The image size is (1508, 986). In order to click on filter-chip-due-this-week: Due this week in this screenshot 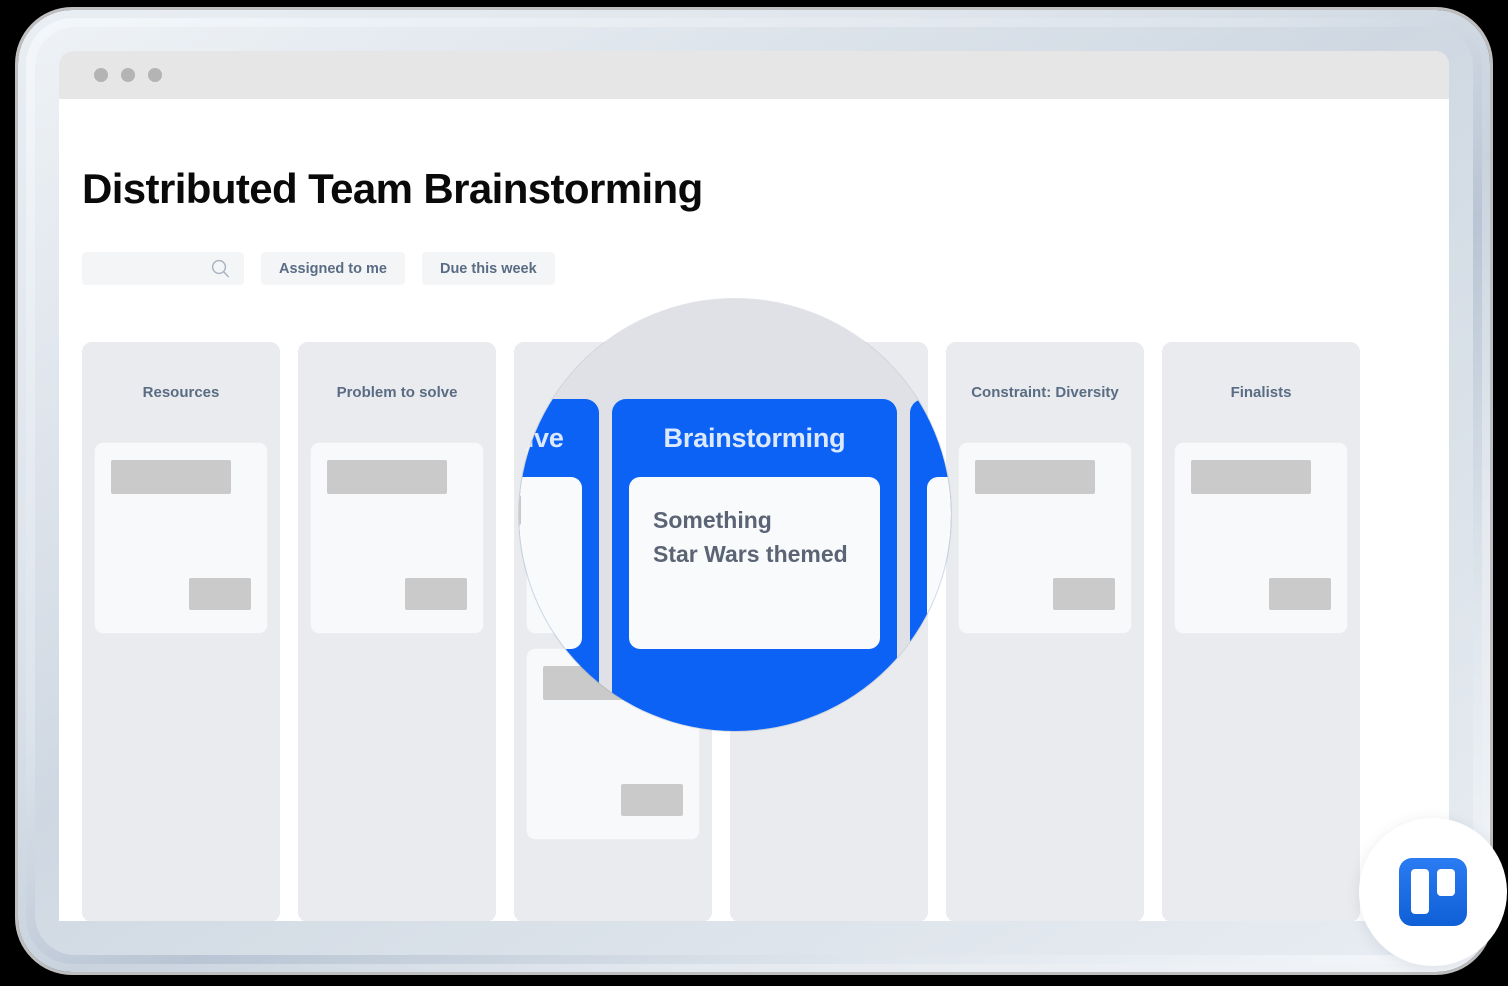, I will do `click(488, 268)`.